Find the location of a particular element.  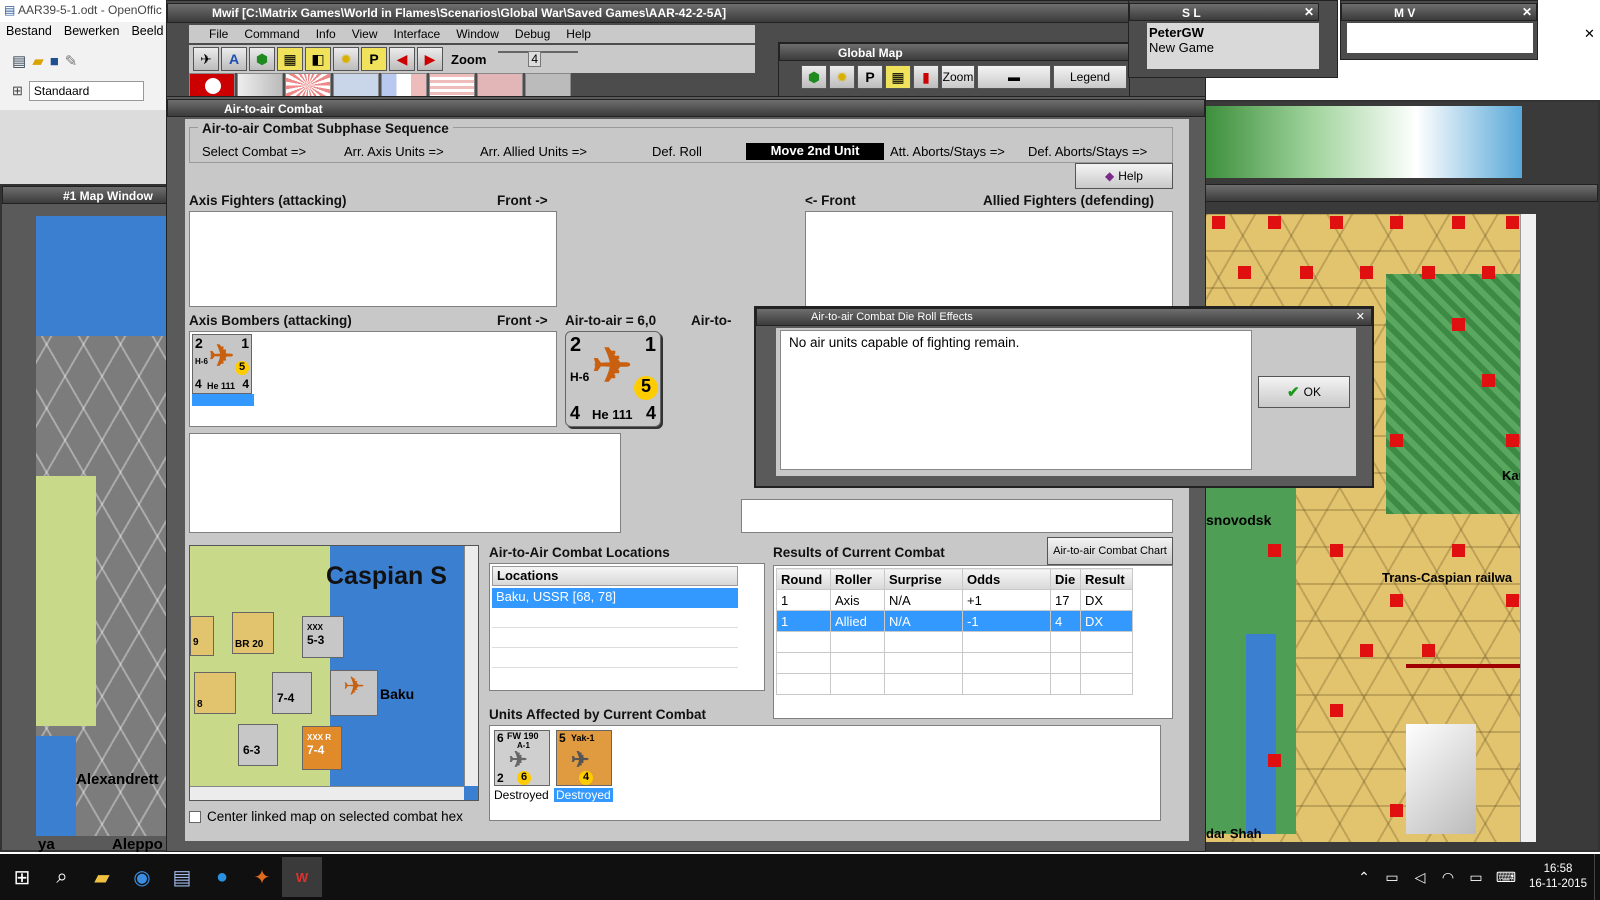

paragraph-style-select: Standaard is located at coordinates (86, 91).